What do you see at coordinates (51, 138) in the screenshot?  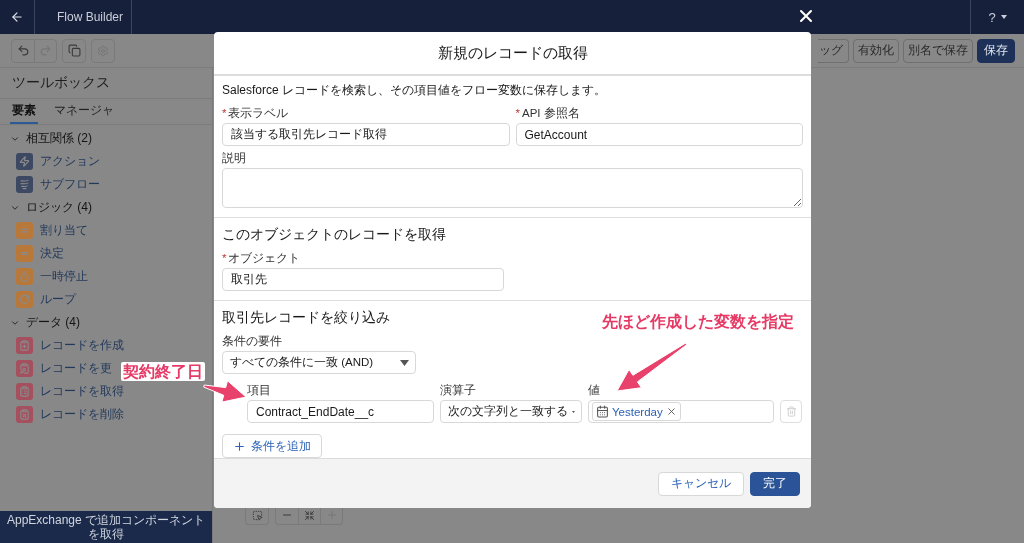 I see `section-toggle: 相互関係 (2)` at bounding box center [51, 138].